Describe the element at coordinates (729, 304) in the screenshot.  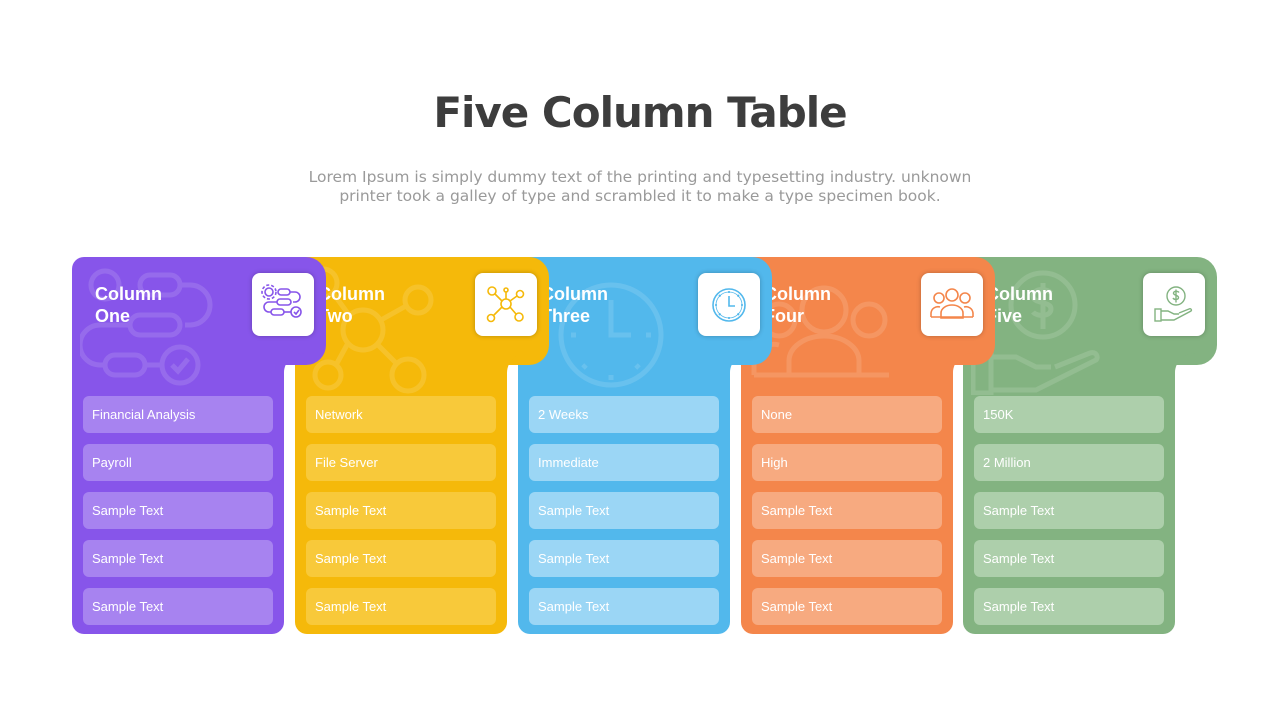
I see `clock-icon` at that location.